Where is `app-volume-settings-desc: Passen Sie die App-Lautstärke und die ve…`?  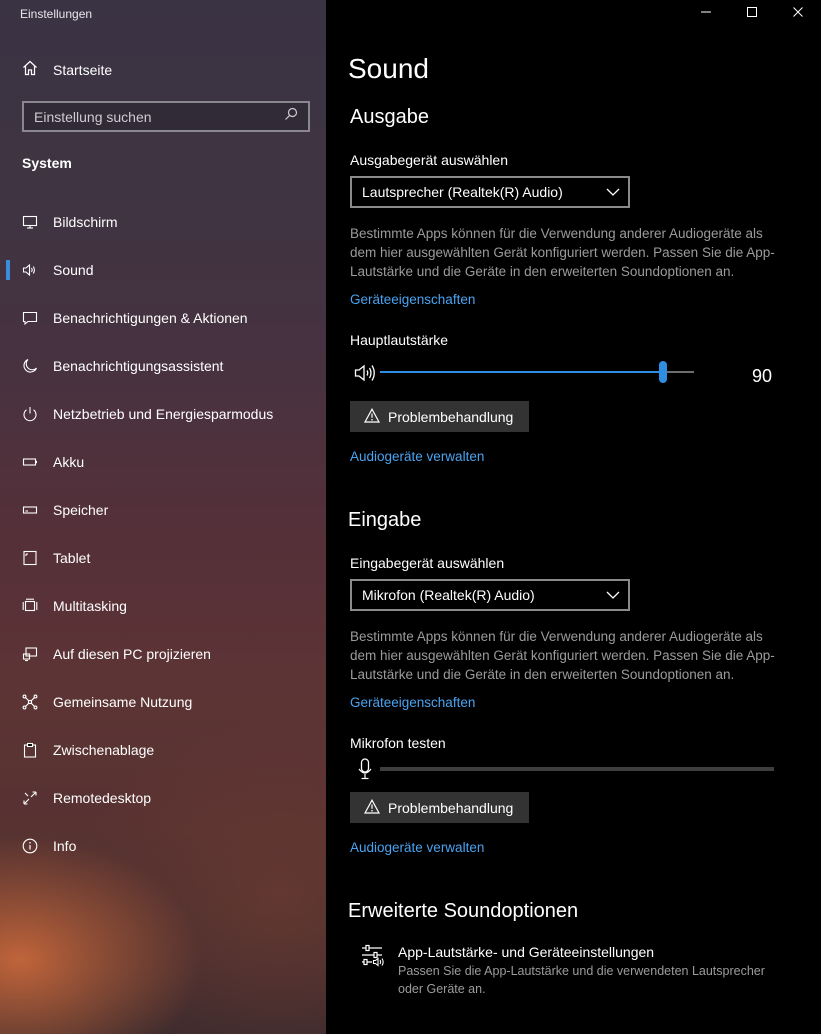
app-volume-settings-desc: Passen Sie die App-Lautstärke und die ve… is located at coordinates (581, 980).